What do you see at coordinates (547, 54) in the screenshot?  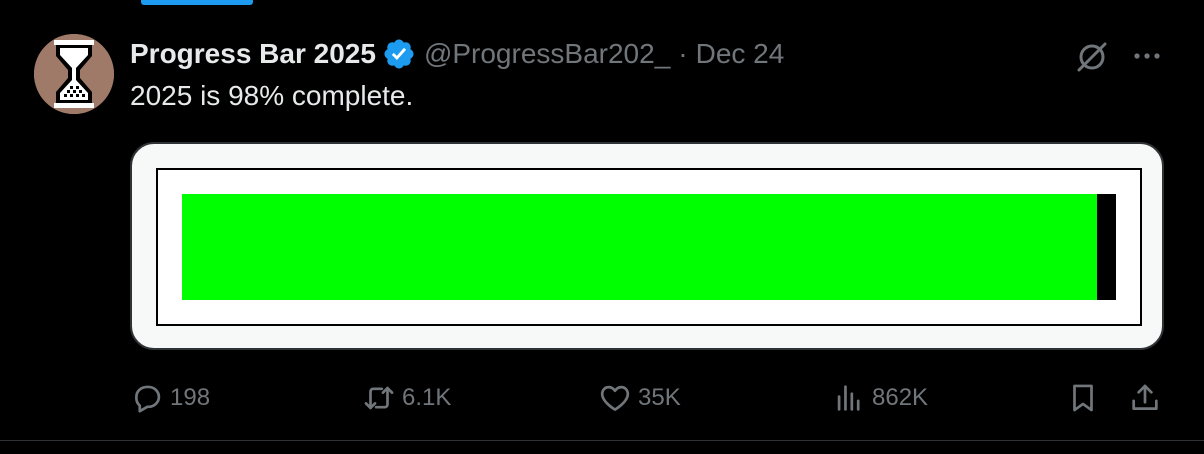 I see `user-handle: @ProgressBar202_` at bounding box center [547, 54].